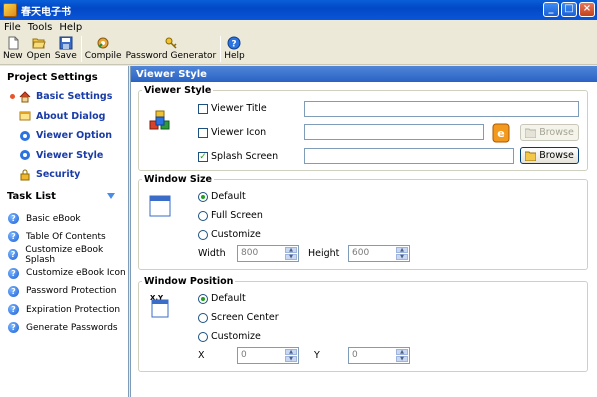 This screenshot has width=597, height=397. What do you see at coordinates (64, 309) in the screenshot?
I see `task-expiration-protection: ? Expiration Protection` at bounding box center [64, 309].